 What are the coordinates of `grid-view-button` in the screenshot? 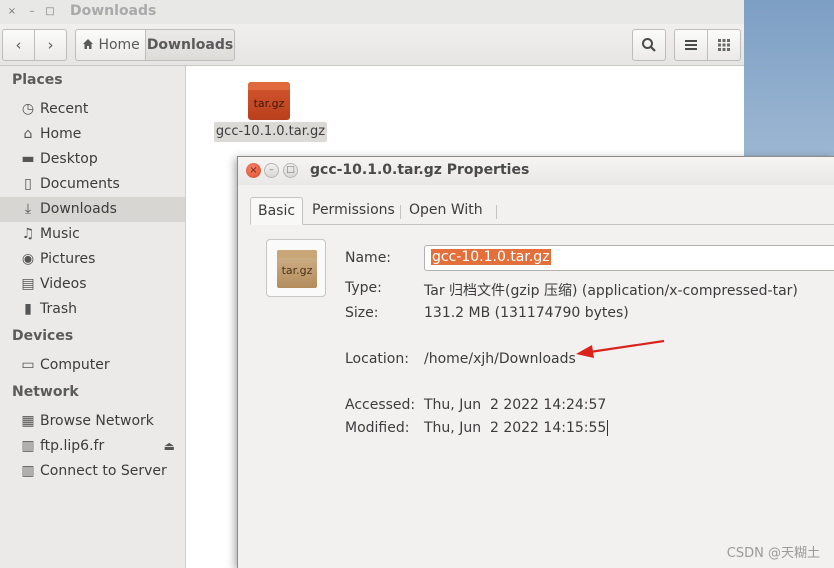 It's located at (724, 45).